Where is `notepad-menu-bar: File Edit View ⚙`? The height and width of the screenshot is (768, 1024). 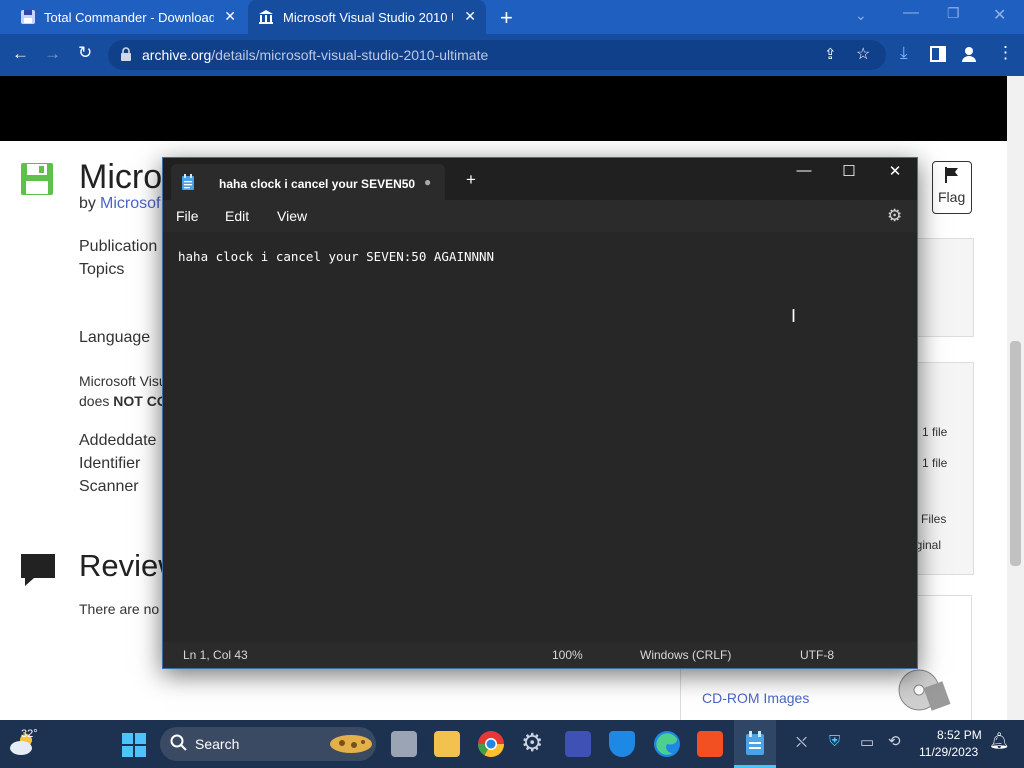
notepad-menu-bar: File Edit View ⚙ is located at coordinates (540, 216).